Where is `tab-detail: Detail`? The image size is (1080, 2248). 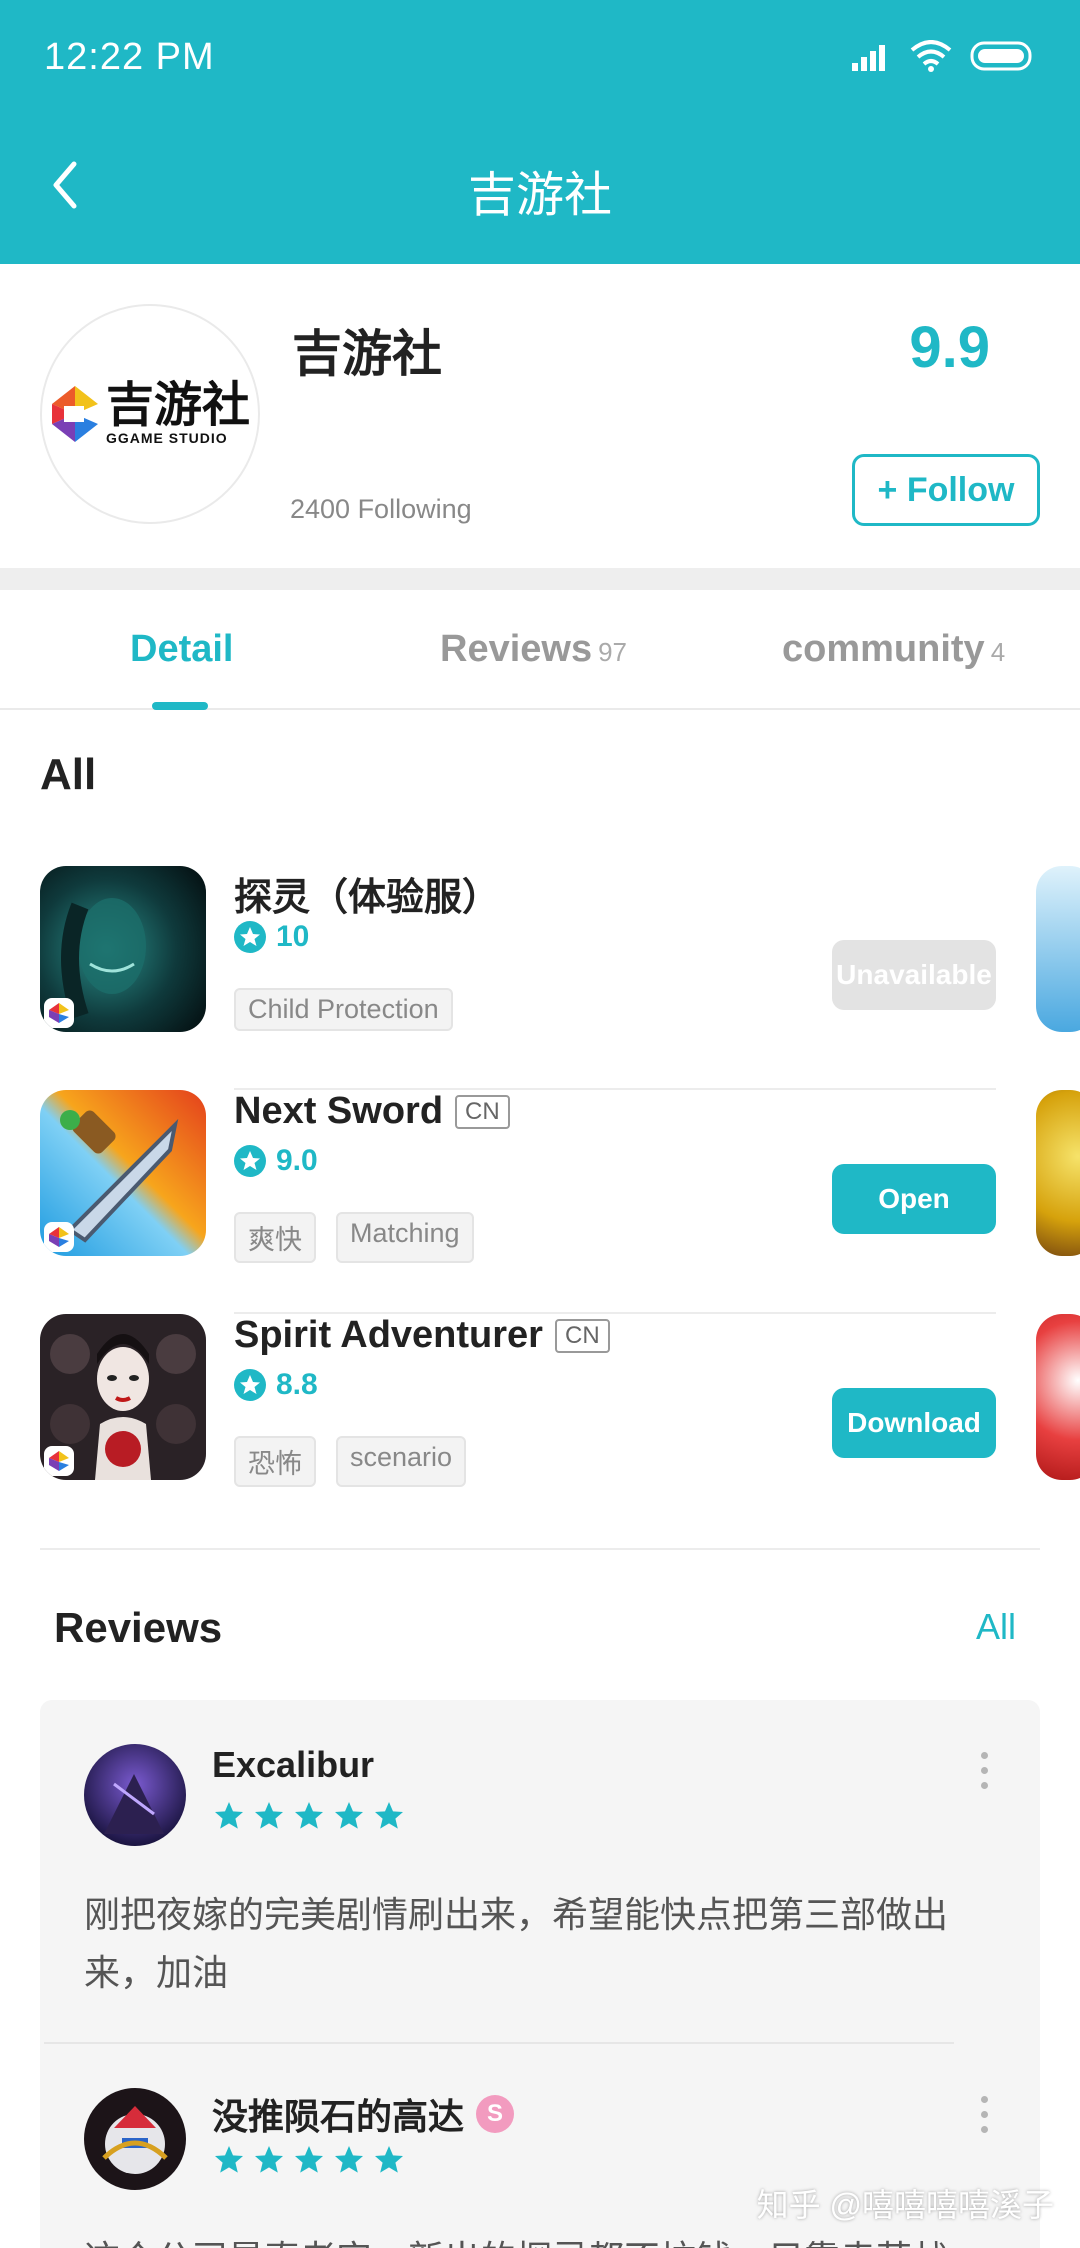 tab-detail: Detail is located at coordinates (181, 649).